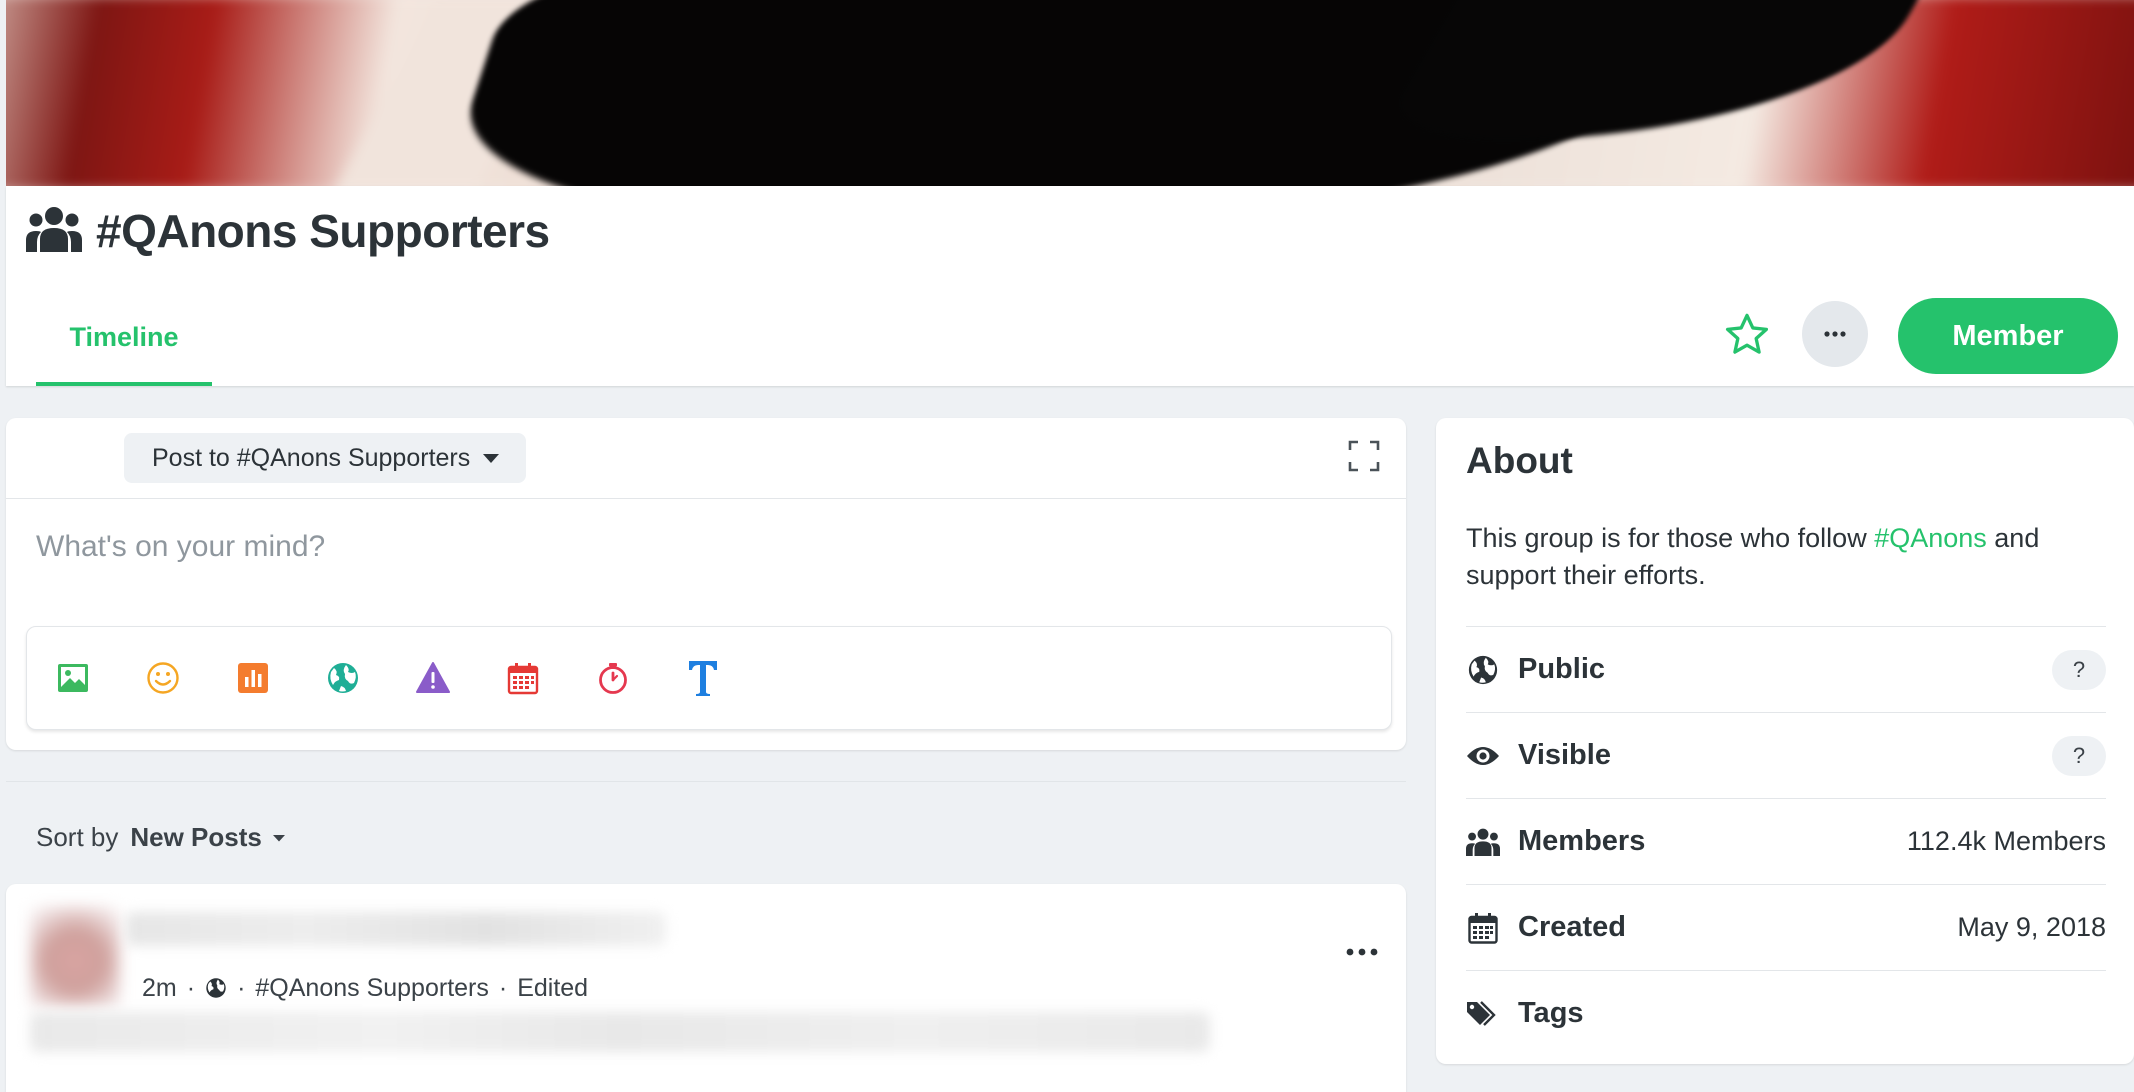 Image resolution: width=2134 pixels, height=1092 pixels. I want to click on about-description-prefix: This group is for those who follow, so click(1670, 538).